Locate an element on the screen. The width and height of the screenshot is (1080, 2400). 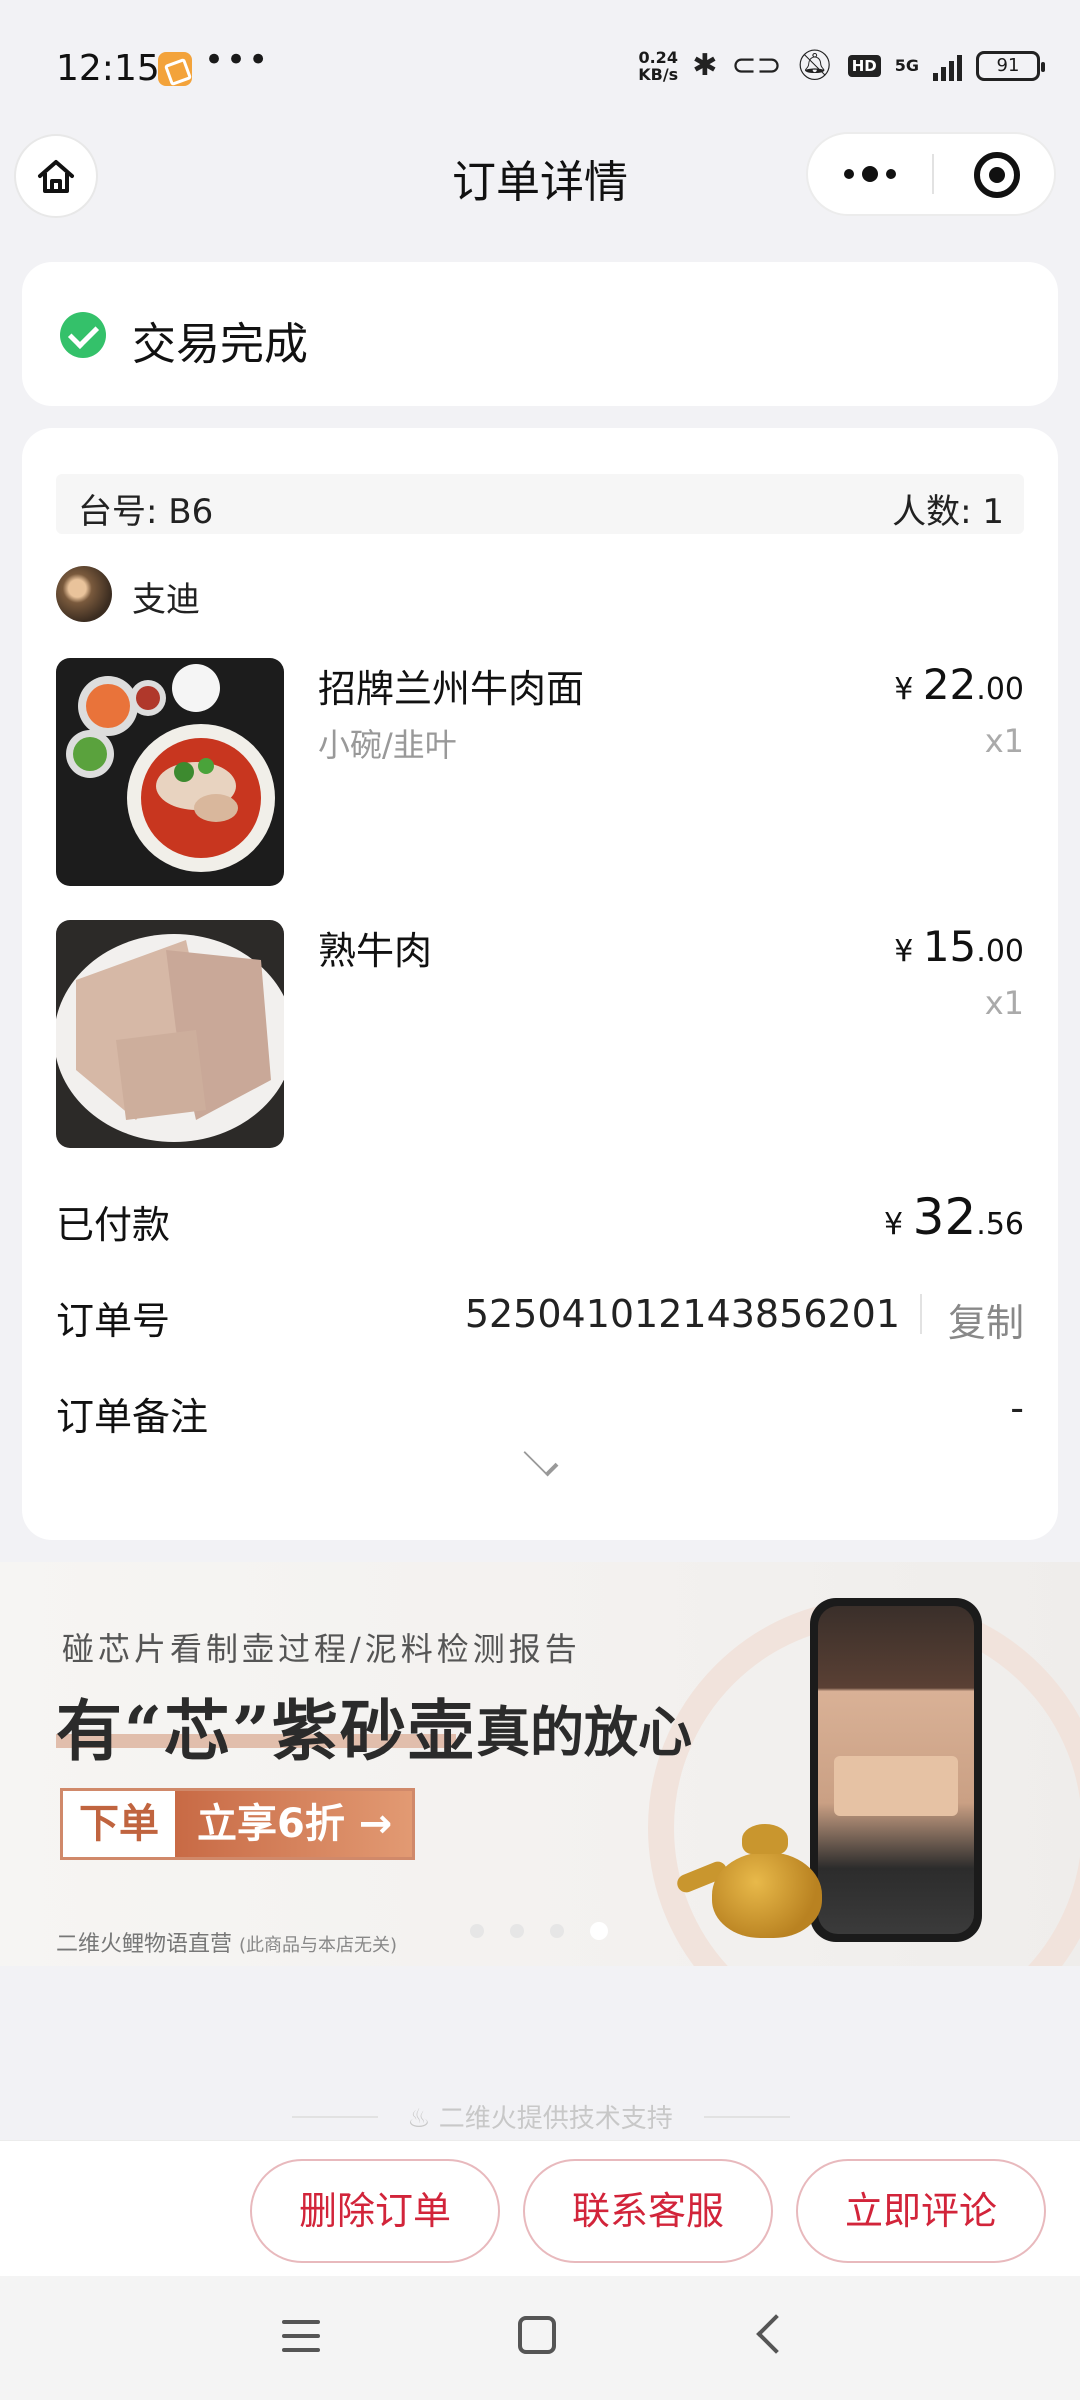
contact-service-button: 联系客服 is located at coordinates (648, 2211).